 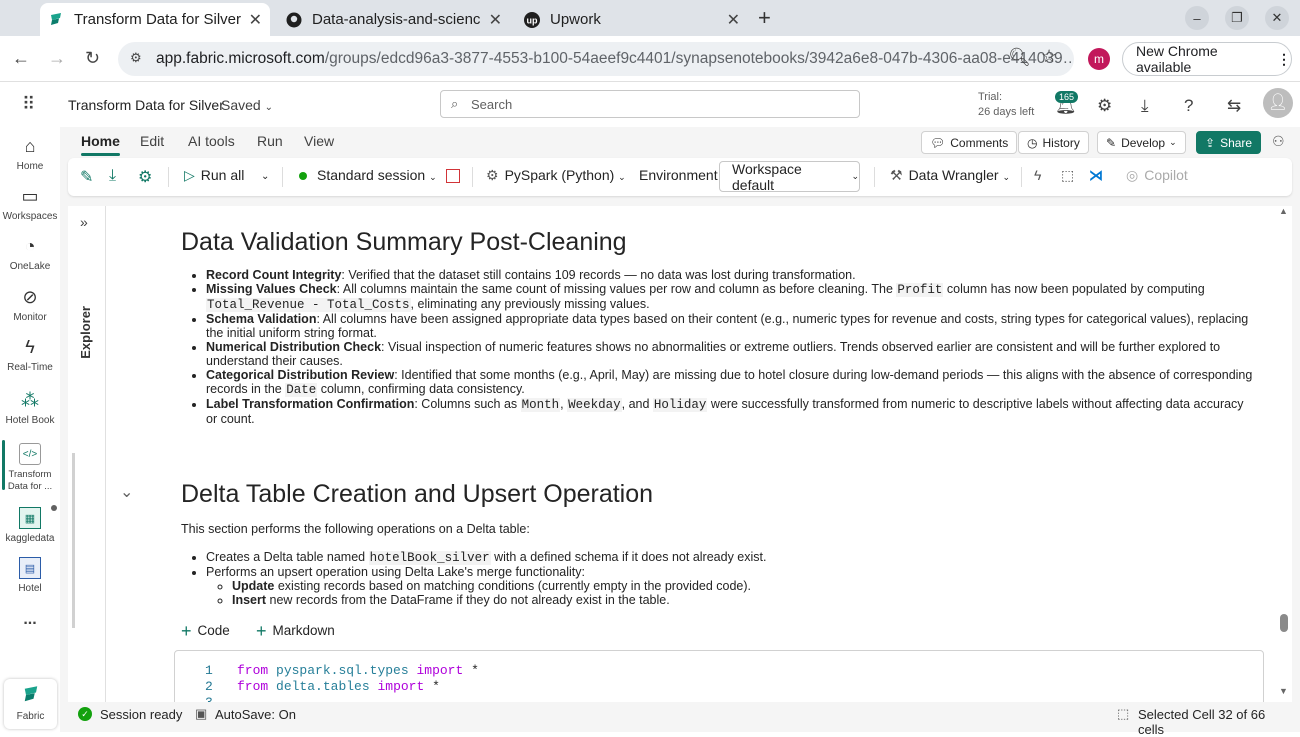 What do you see at coordinates (371, 175) in the screenshot?
I see `session-label: Standard session` at bounding box center [371, 175].